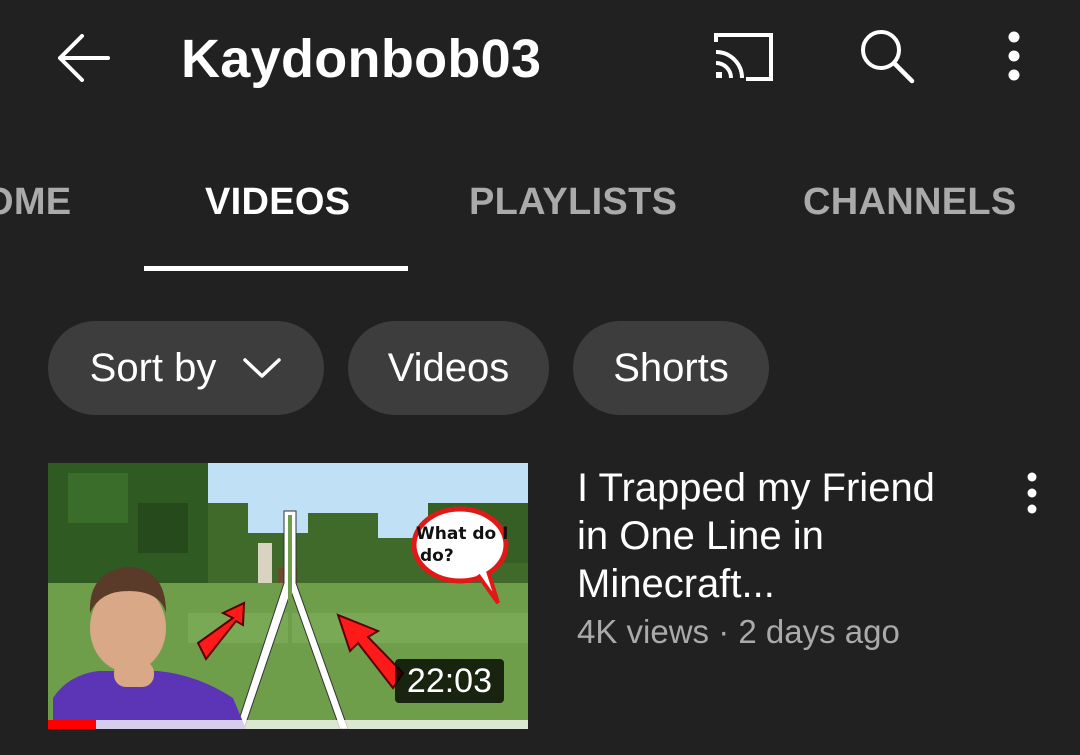 This screenshot has width=1080, height=755. Describe the element at coordinates (449, 681) in the screenshot. I see `video-duration: 22:03` at that location.